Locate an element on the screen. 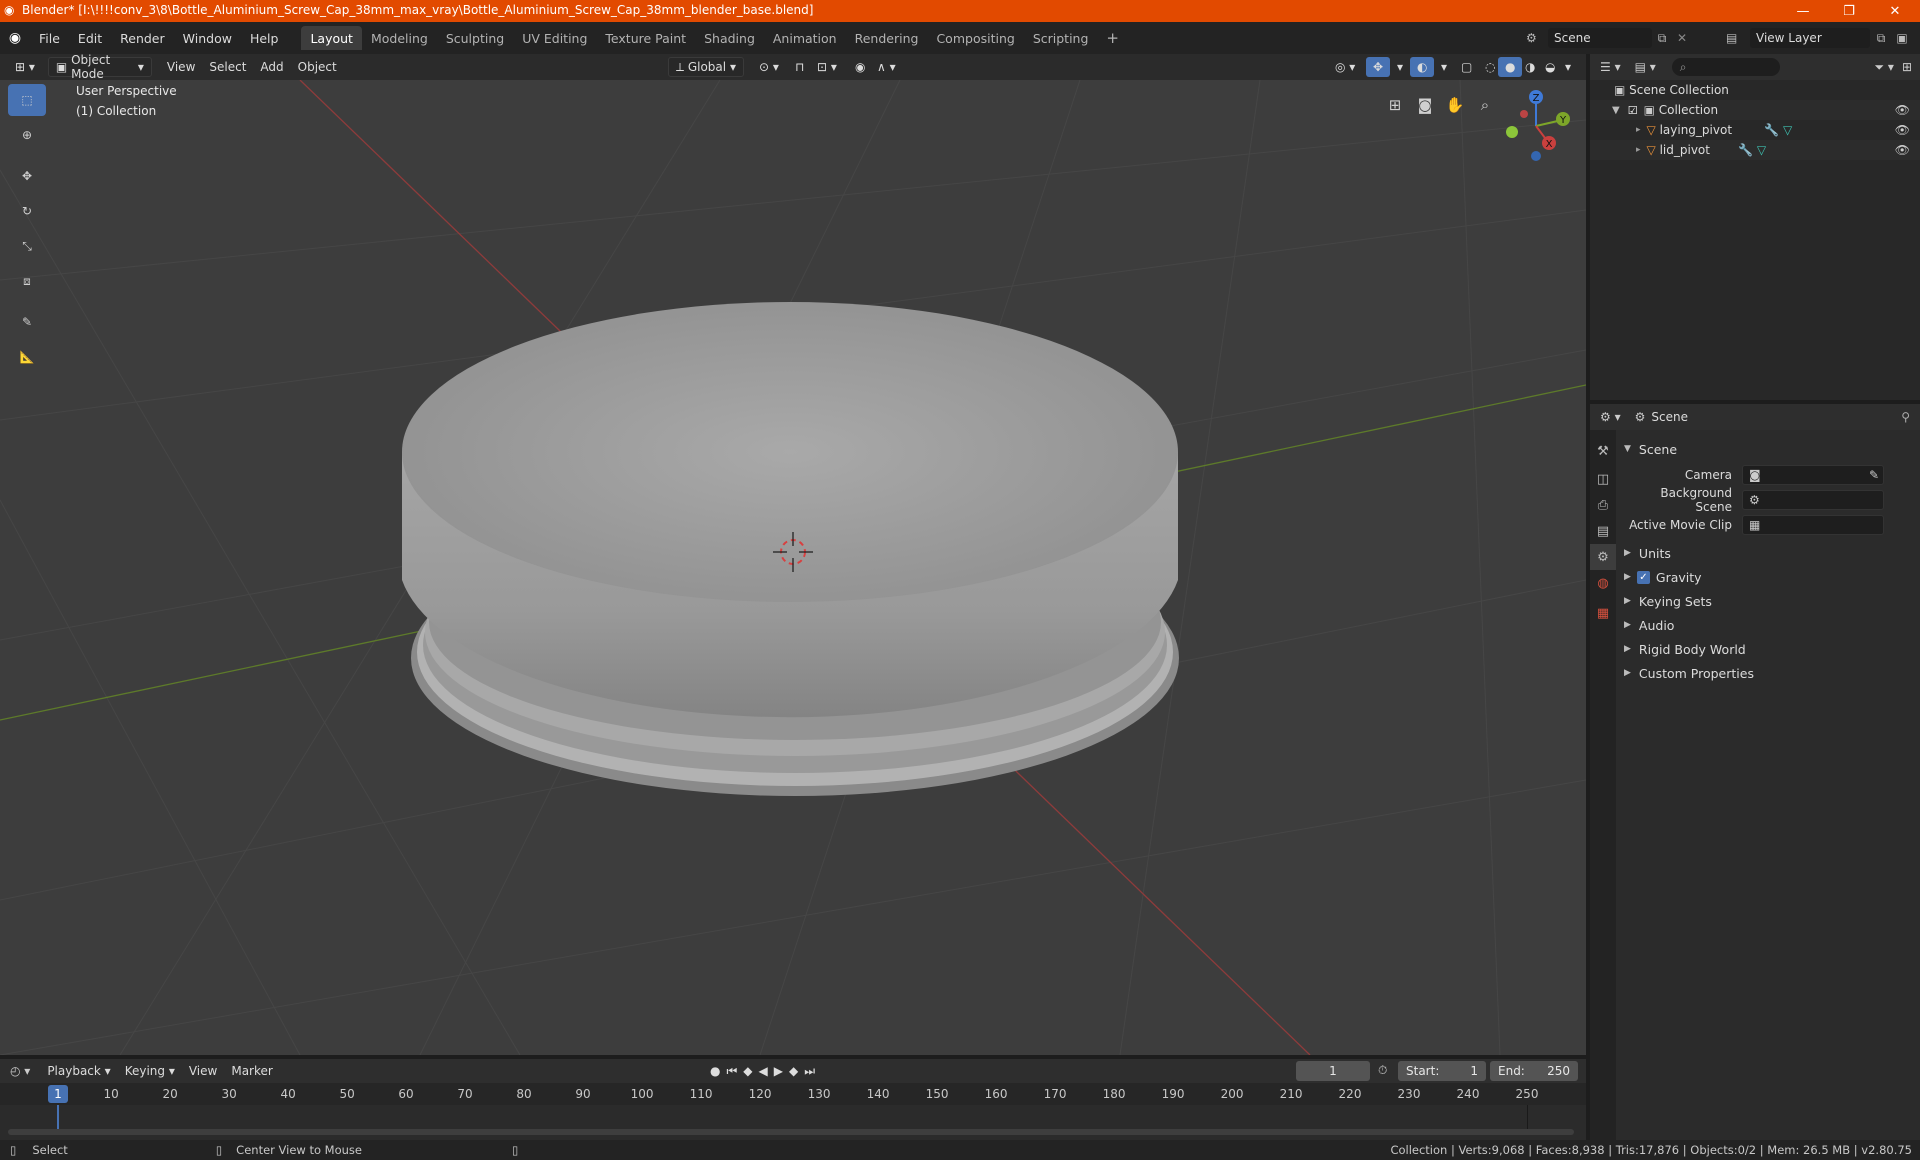 The width and height of the screenshot is (1920, 1160). xray-icon: ▢ is located at coordinates (1466, 67).